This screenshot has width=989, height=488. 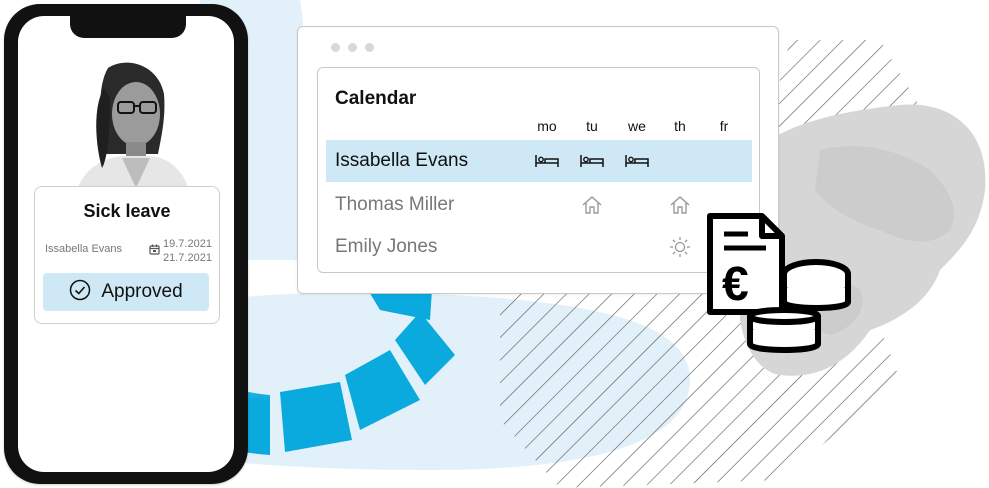 What do you see at coordinates (127, 211) in the screenshot?
I see `leave-type-title: Sick leave` at bounding box center [127, 211].